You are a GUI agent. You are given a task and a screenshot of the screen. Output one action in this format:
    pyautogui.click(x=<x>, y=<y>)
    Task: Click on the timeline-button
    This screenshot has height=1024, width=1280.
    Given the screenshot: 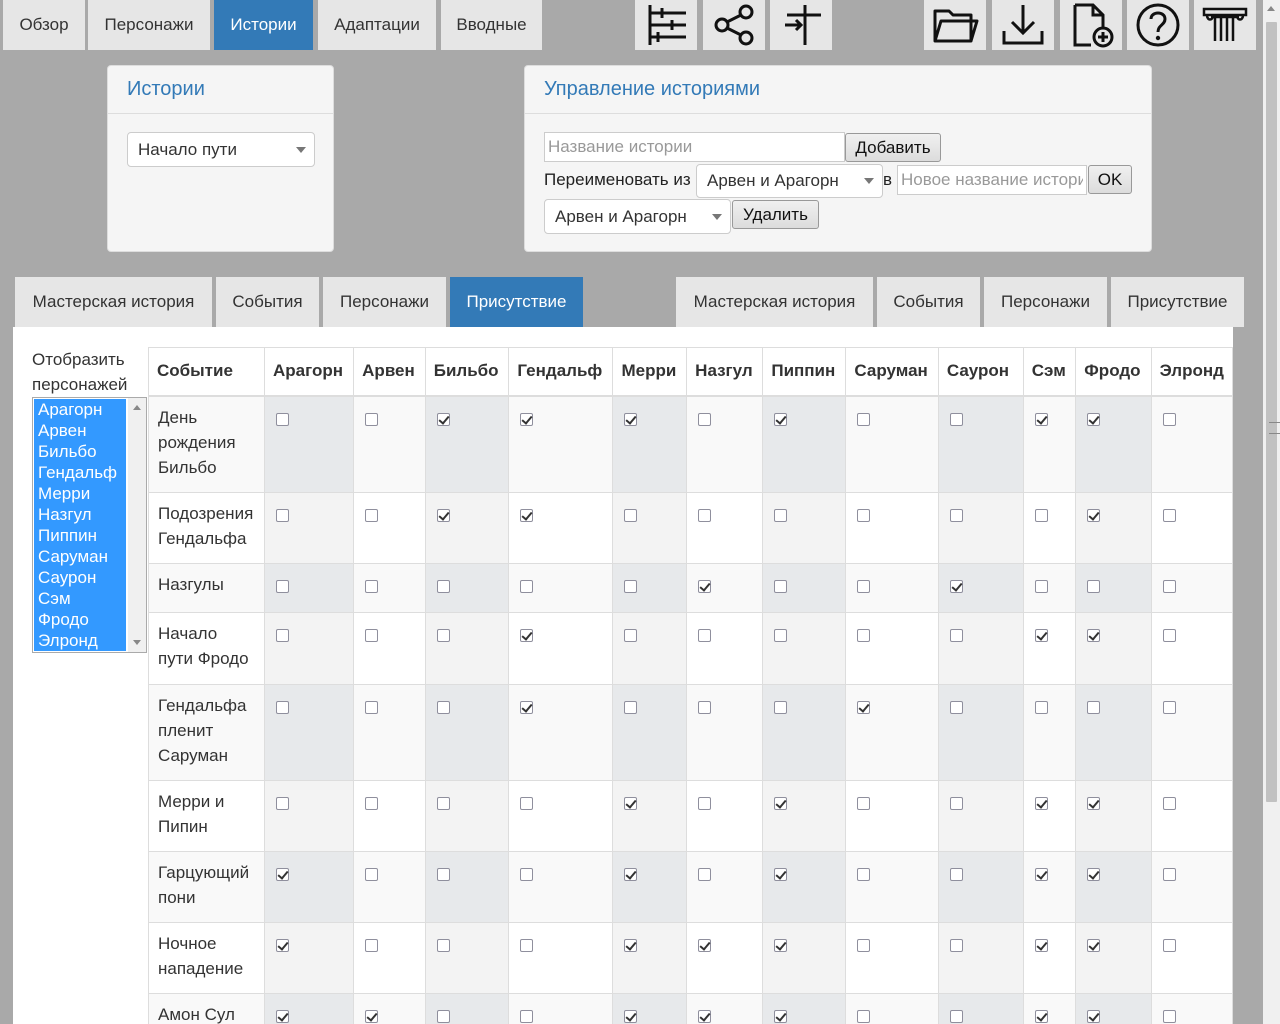 What is the action you would take?
    pyautogui.click(x=666, y=25)
    